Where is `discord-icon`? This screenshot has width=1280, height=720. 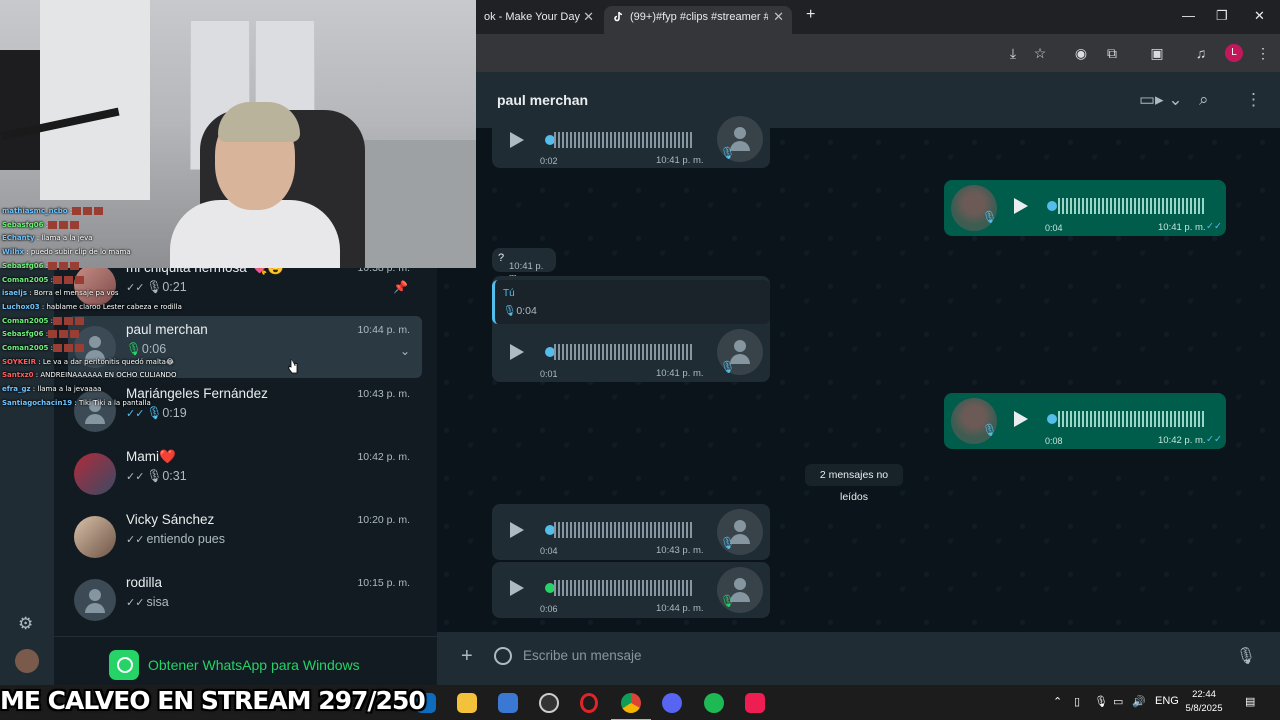 discord-icon is located at coordinates (672, 703).